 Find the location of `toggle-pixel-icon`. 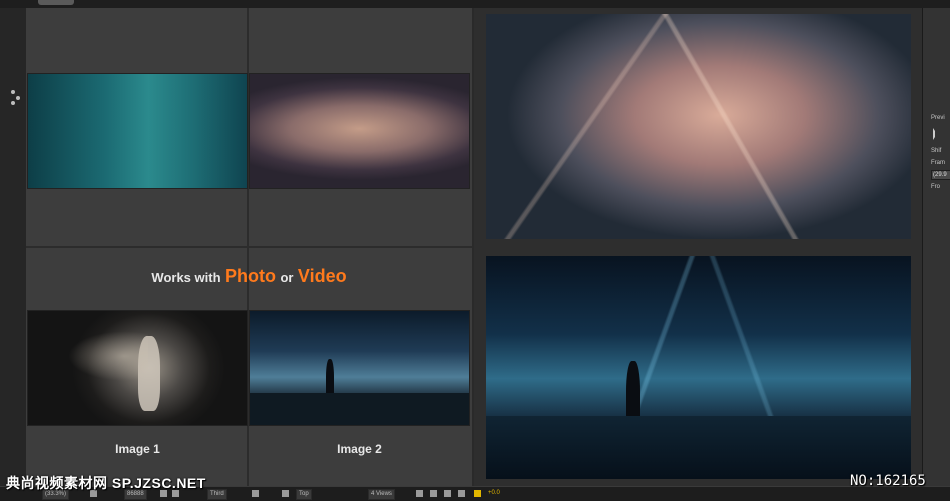

toggle-pixel-icon is located at coordinates (419, 493).